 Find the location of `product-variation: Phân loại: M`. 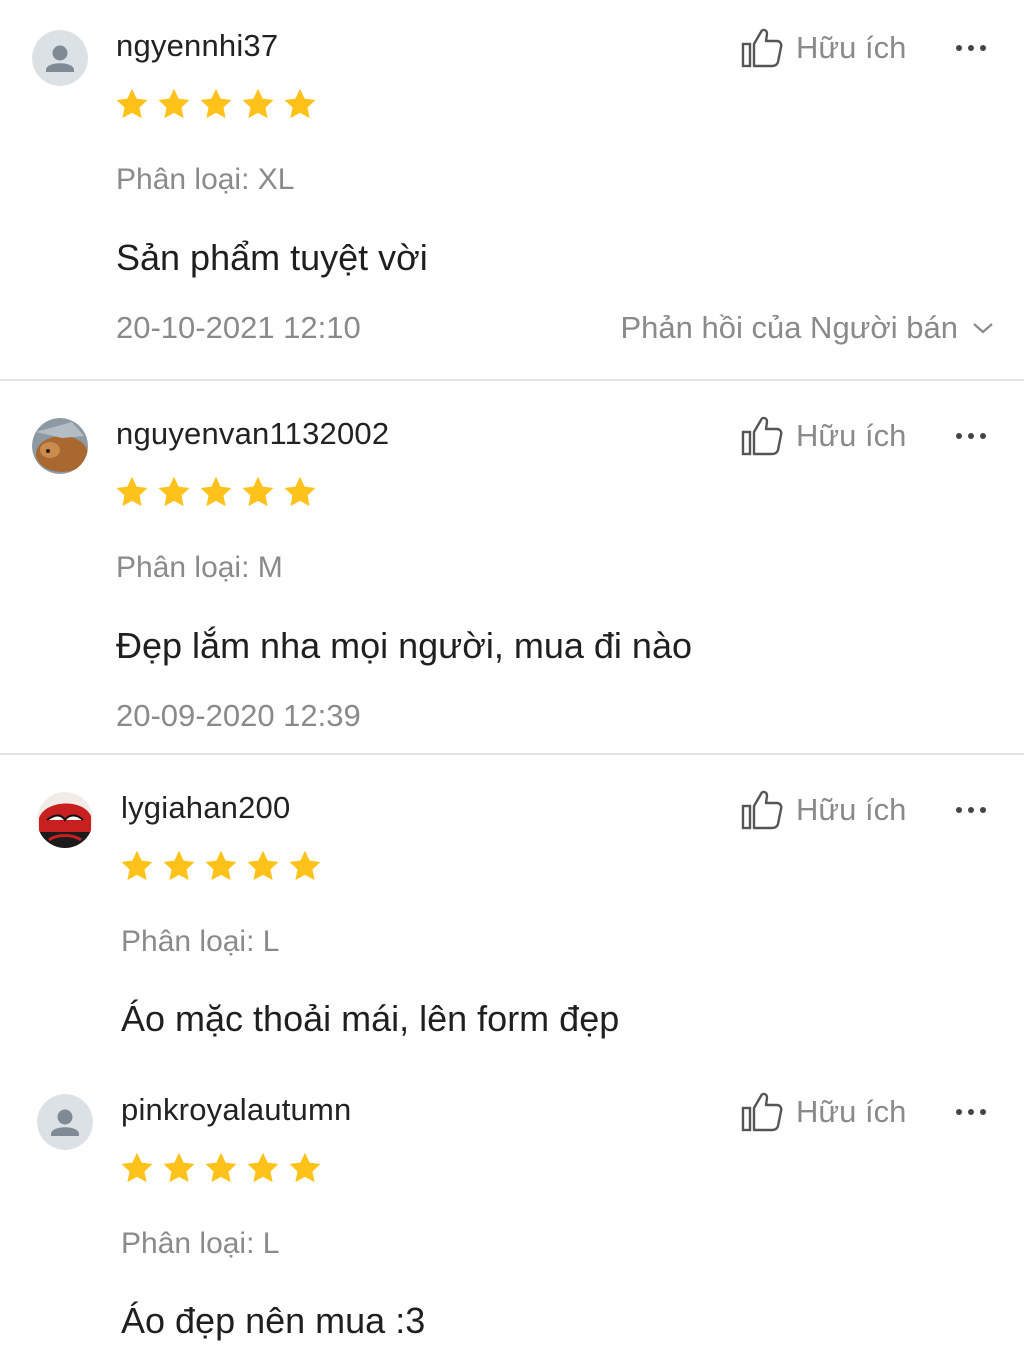

product-variation: Phân loại: M is located at coordinates (199, 567).